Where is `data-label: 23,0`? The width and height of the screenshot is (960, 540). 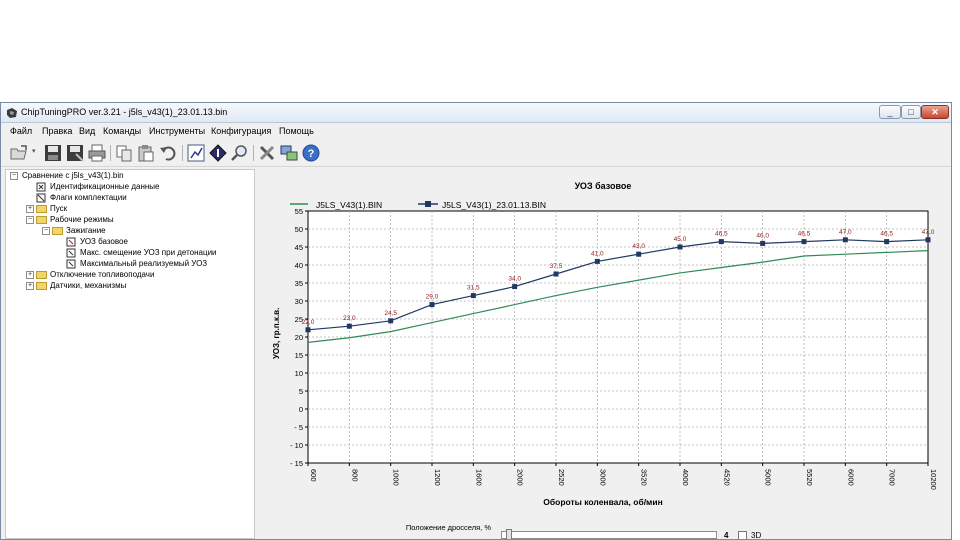 data-label: 23,0 is located at coordinates (349, 318).